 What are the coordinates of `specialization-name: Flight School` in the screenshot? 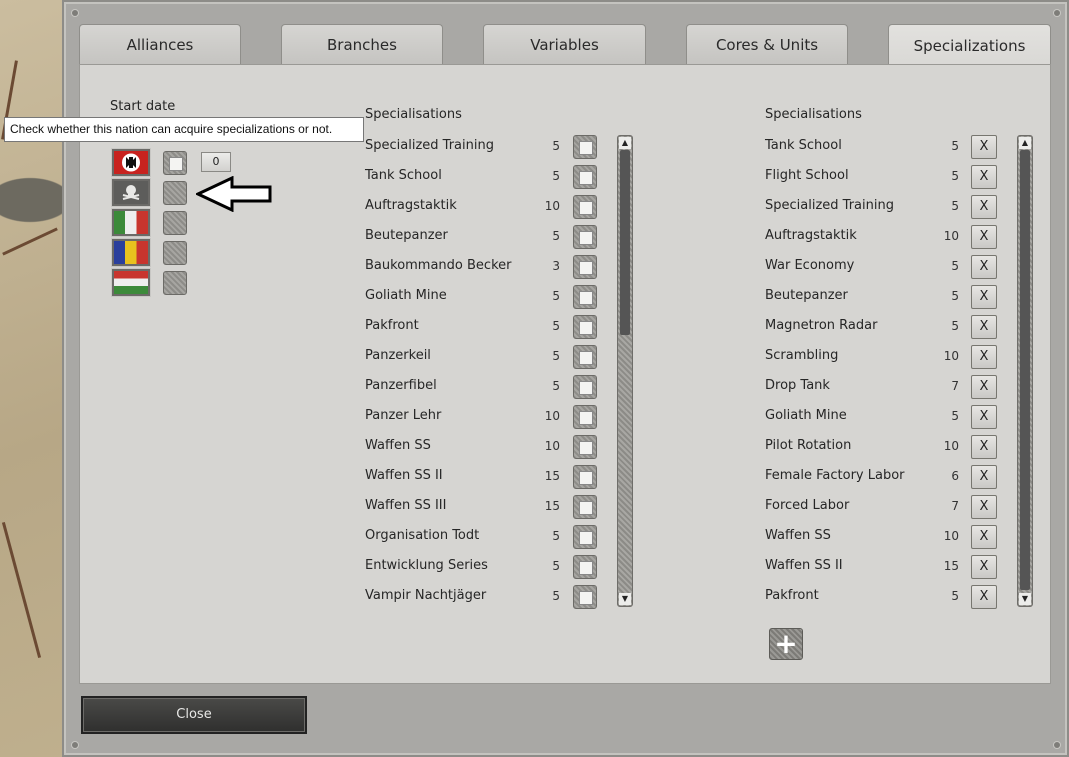 It's located at (807, 175).